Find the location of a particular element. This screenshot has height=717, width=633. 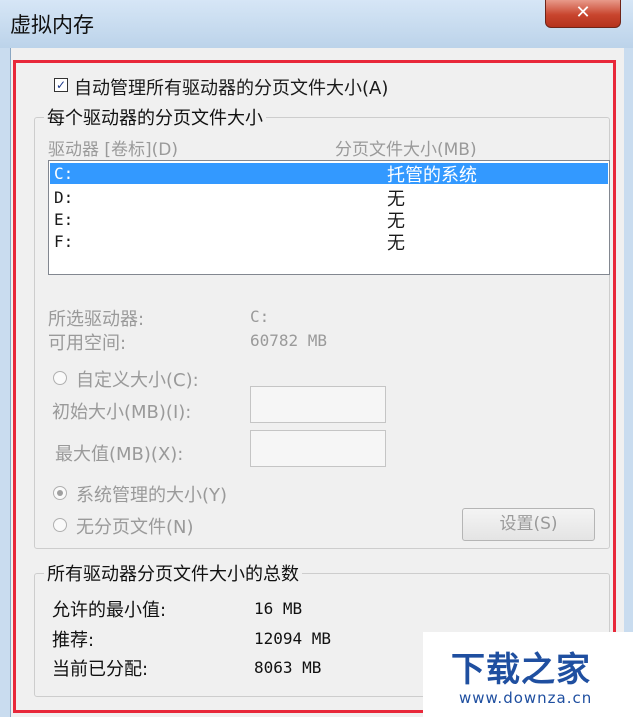

free-space-label: 可用空间: is located at coordinates (87, 343).